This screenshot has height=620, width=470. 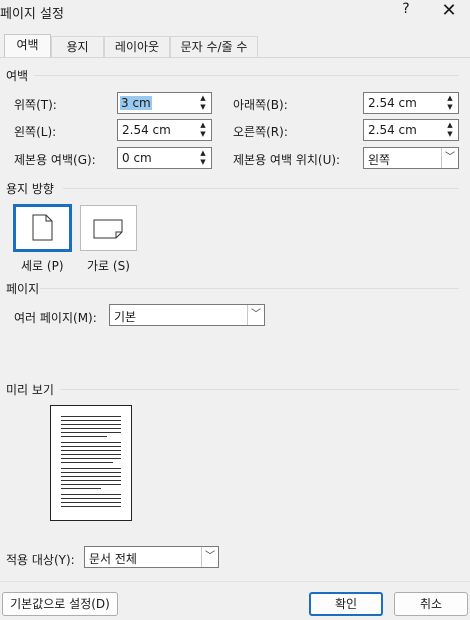 What do you see at coordinates (259, 389) in the screenshot?
I see `preview-divider` at bounding box center [259, 389].